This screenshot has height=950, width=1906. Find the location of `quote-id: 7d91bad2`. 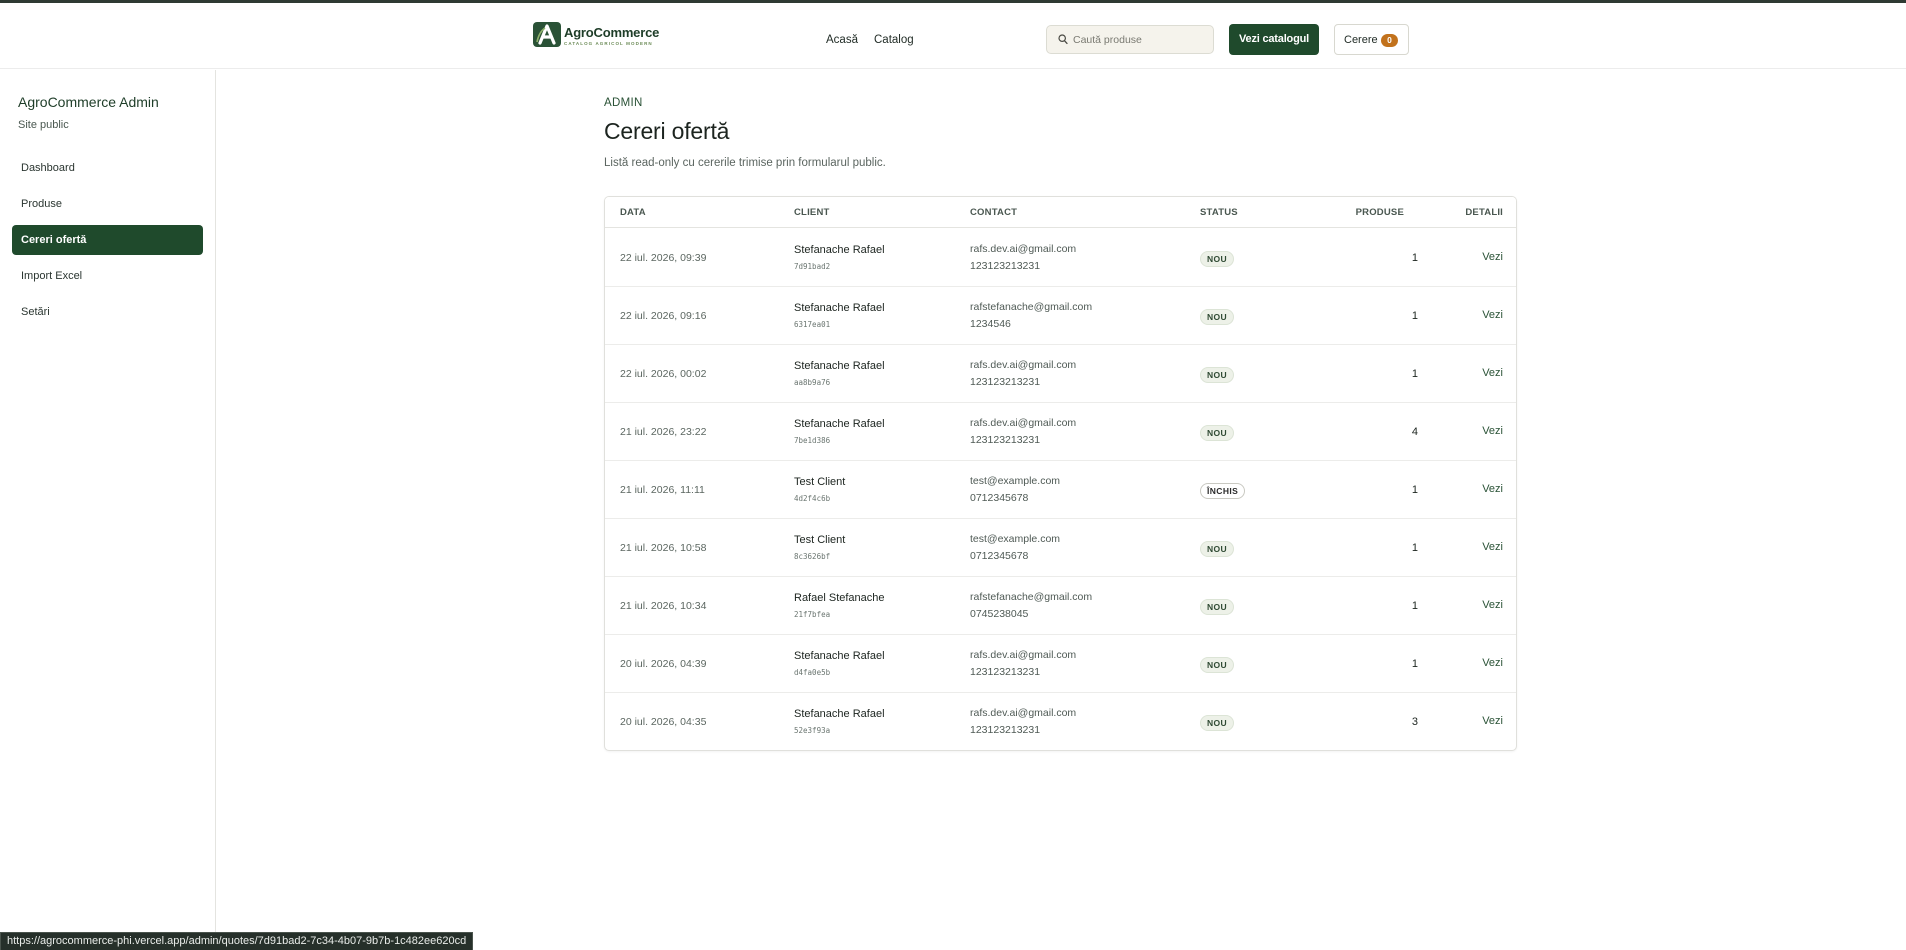

quote-id: 7d91bad2 is located at coordinates (812, 266).